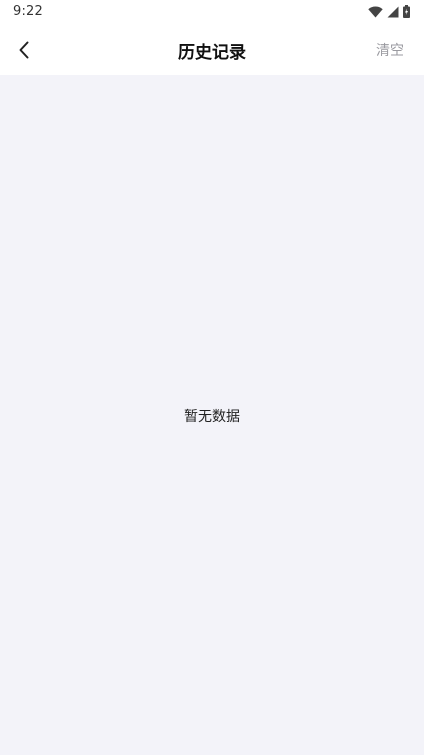 The height and width of the screenshot is (755, 424). Describe the element at coordinates (28, 11) in the screenshot. I see `status-time: 9:22` at that location.